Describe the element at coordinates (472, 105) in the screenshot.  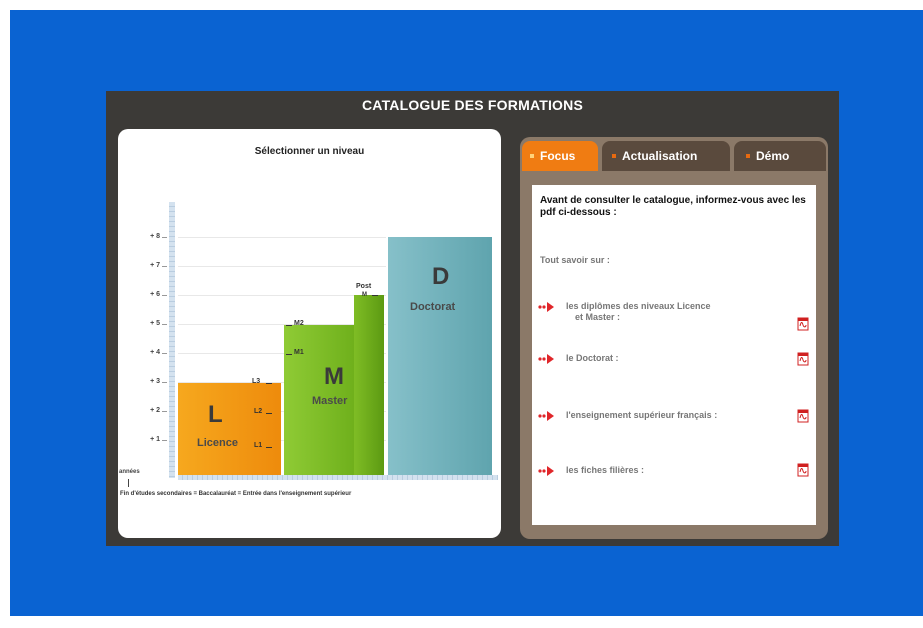
I see `widget-title: CATALOGUE DES FORMATIONS` at that location.